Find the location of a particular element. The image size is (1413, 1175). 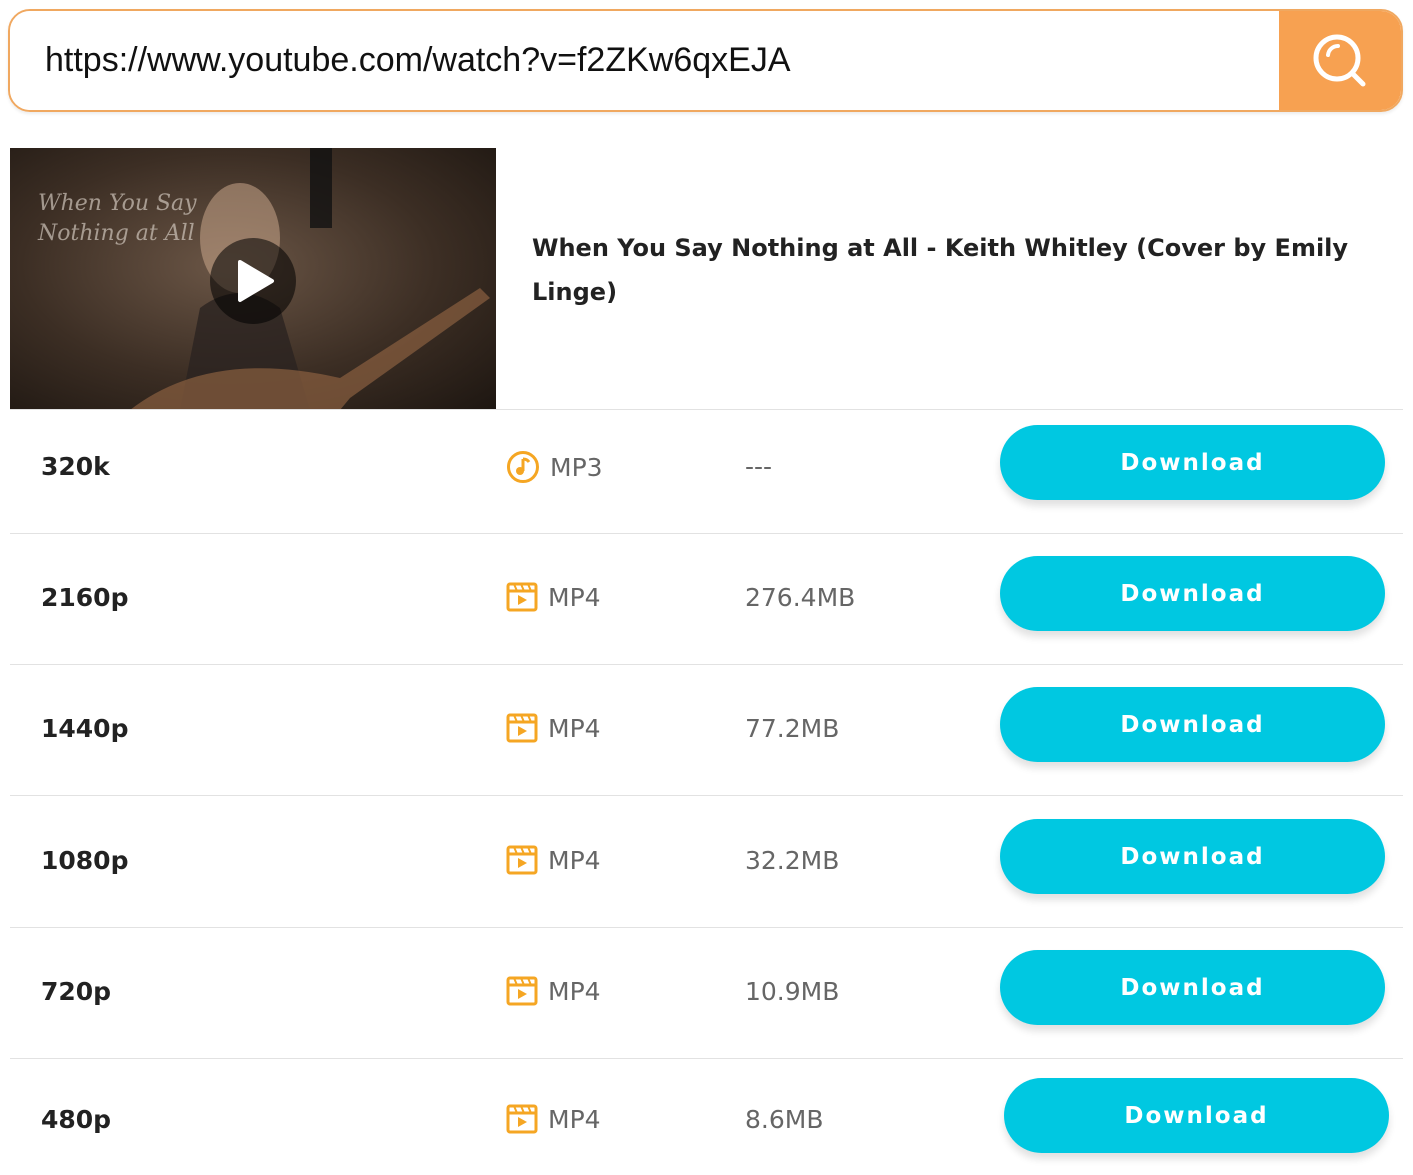

url-input is located at coordinates (644, 60).